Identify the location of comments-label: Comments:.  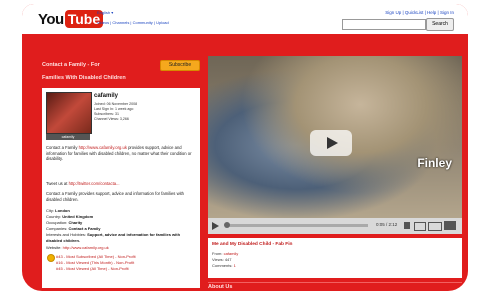
(223, 265).